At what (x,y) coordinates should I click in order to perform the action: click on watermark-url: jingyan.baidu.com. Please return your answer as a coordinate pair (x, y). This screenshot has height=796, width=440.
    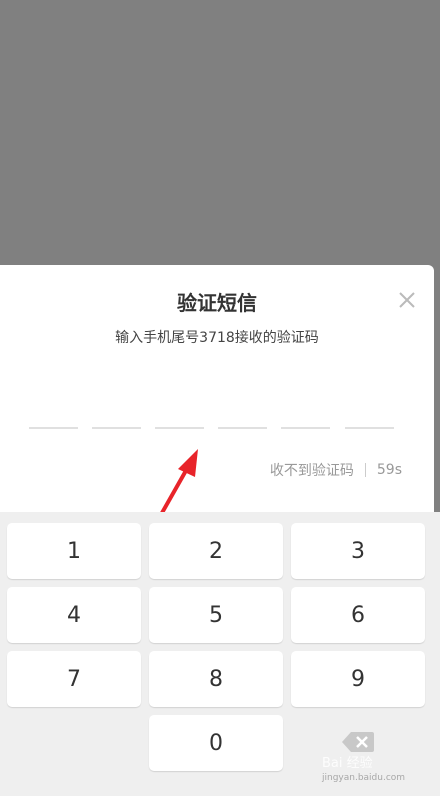
    Looking at the image, I should click on (364, 778).